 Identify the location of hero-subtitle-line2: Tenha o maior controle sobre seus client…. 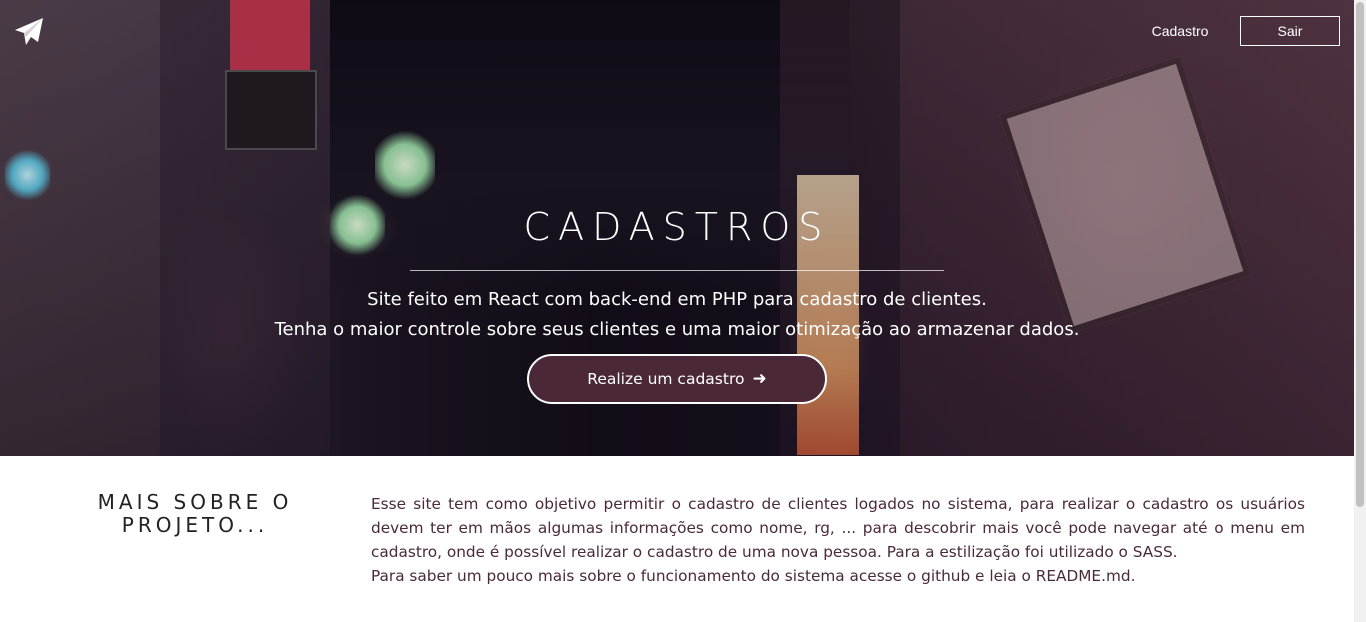
(677, 329).